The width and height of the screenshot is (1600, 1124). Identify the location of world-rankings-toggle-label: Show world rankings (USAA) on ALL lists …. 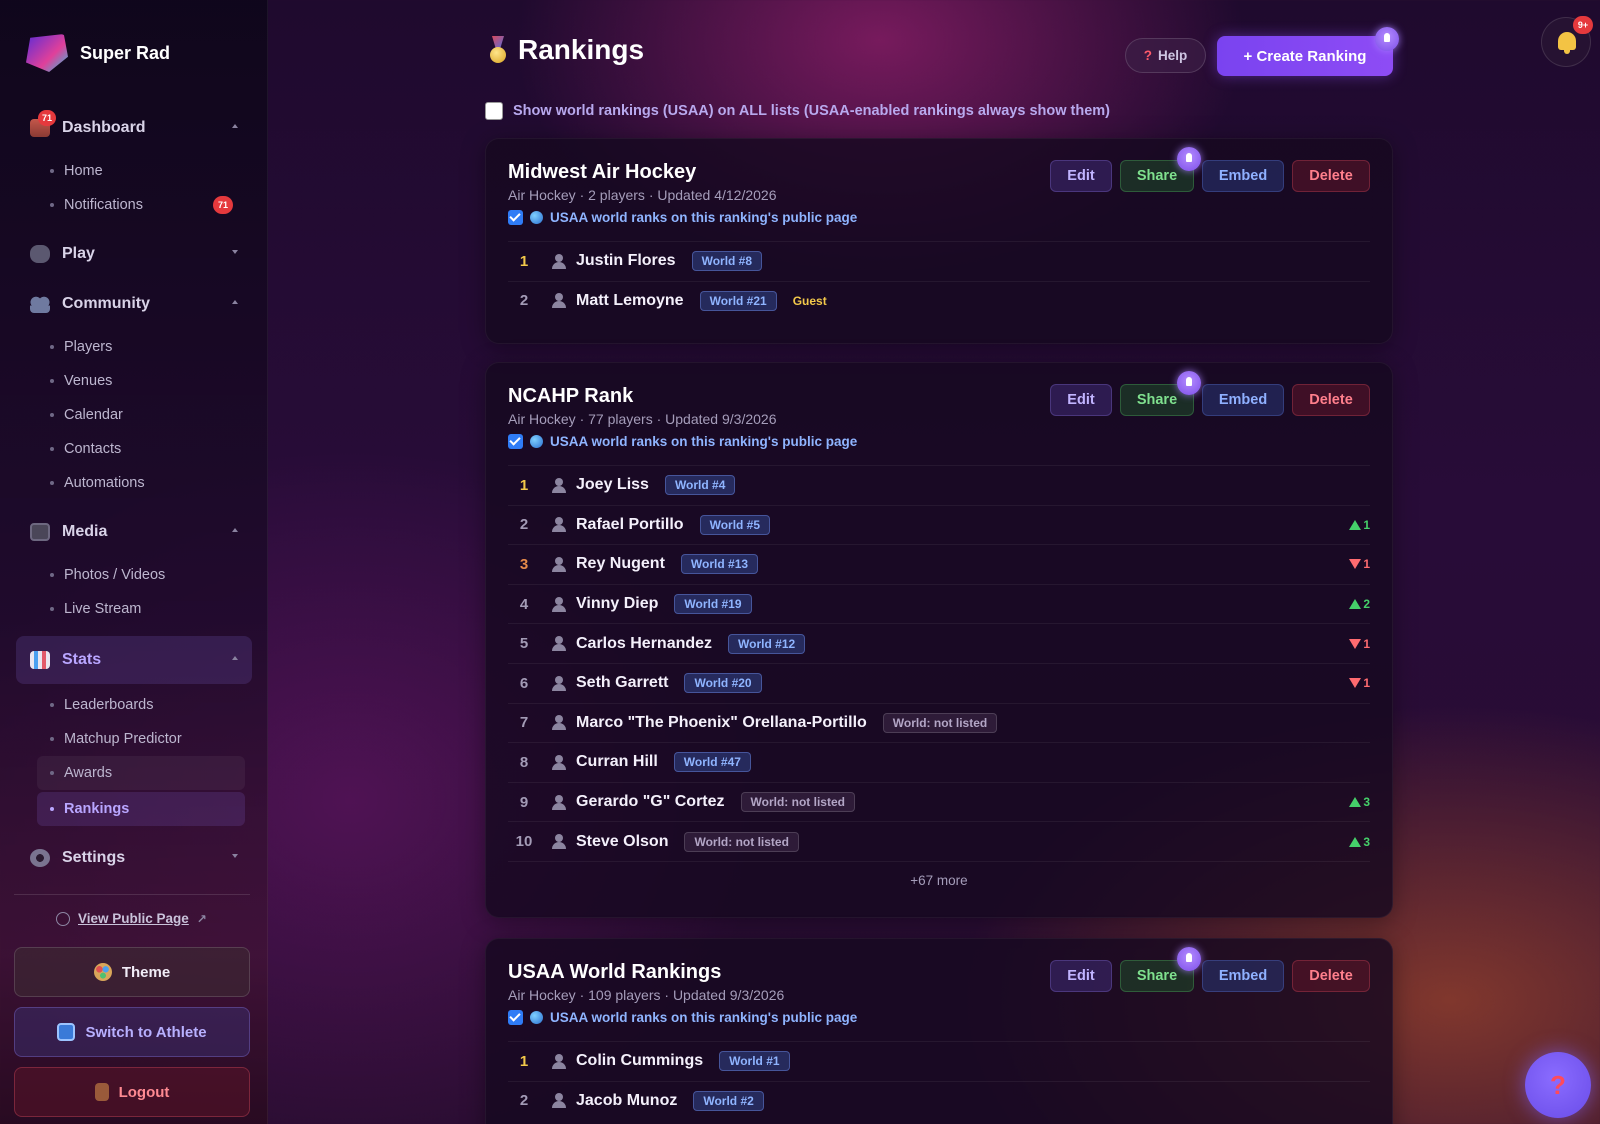
(811, 111).